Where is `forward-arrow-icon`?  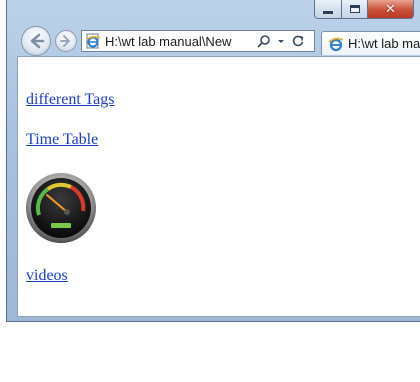 forward-arrow-icon is located at coordinates (65, 41).